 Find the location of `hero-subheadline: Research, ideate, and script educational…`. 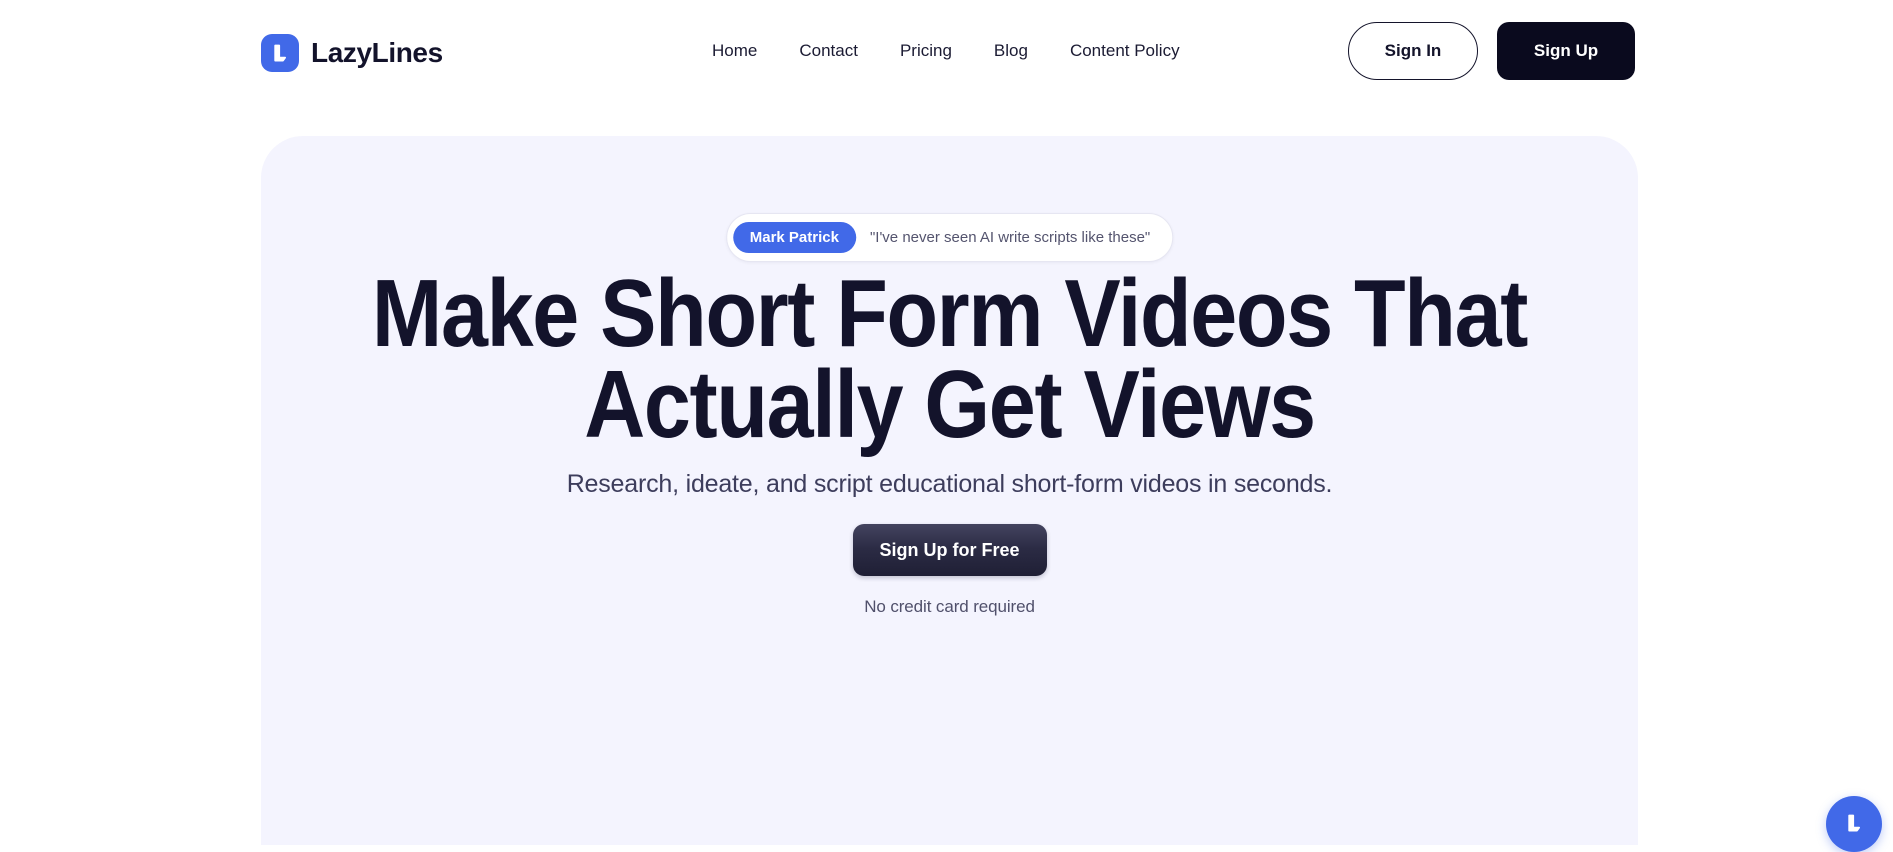

hero-subheadline: Research, ideate, and script educational… is located at coordinates (949, 484).